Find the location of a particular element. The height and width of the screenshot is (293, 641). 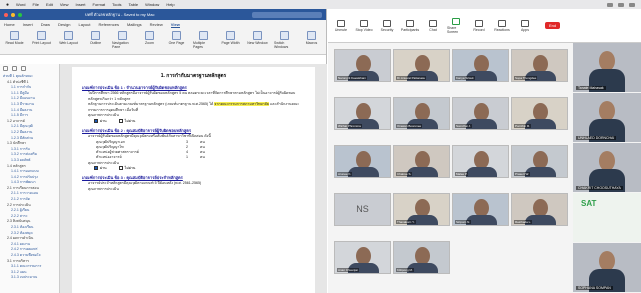

page-width-button: Page Width is located at coordinates (230, 38).